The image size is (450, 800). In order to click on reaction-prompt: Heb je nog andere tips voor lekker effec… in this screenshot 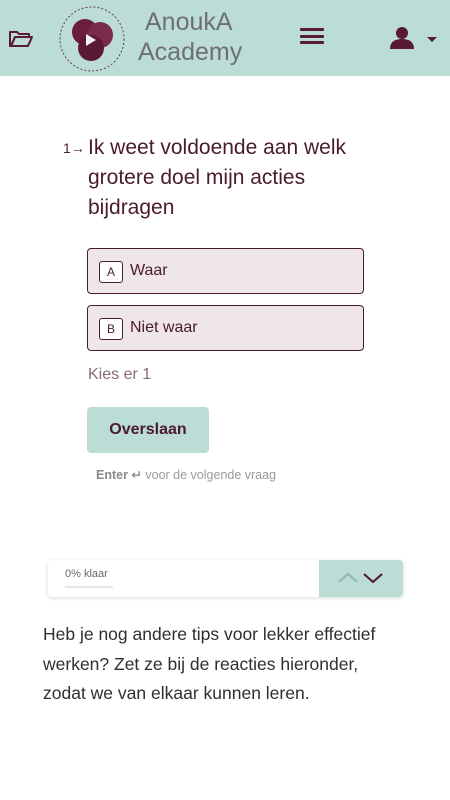, I will do `click(209, 663)`.